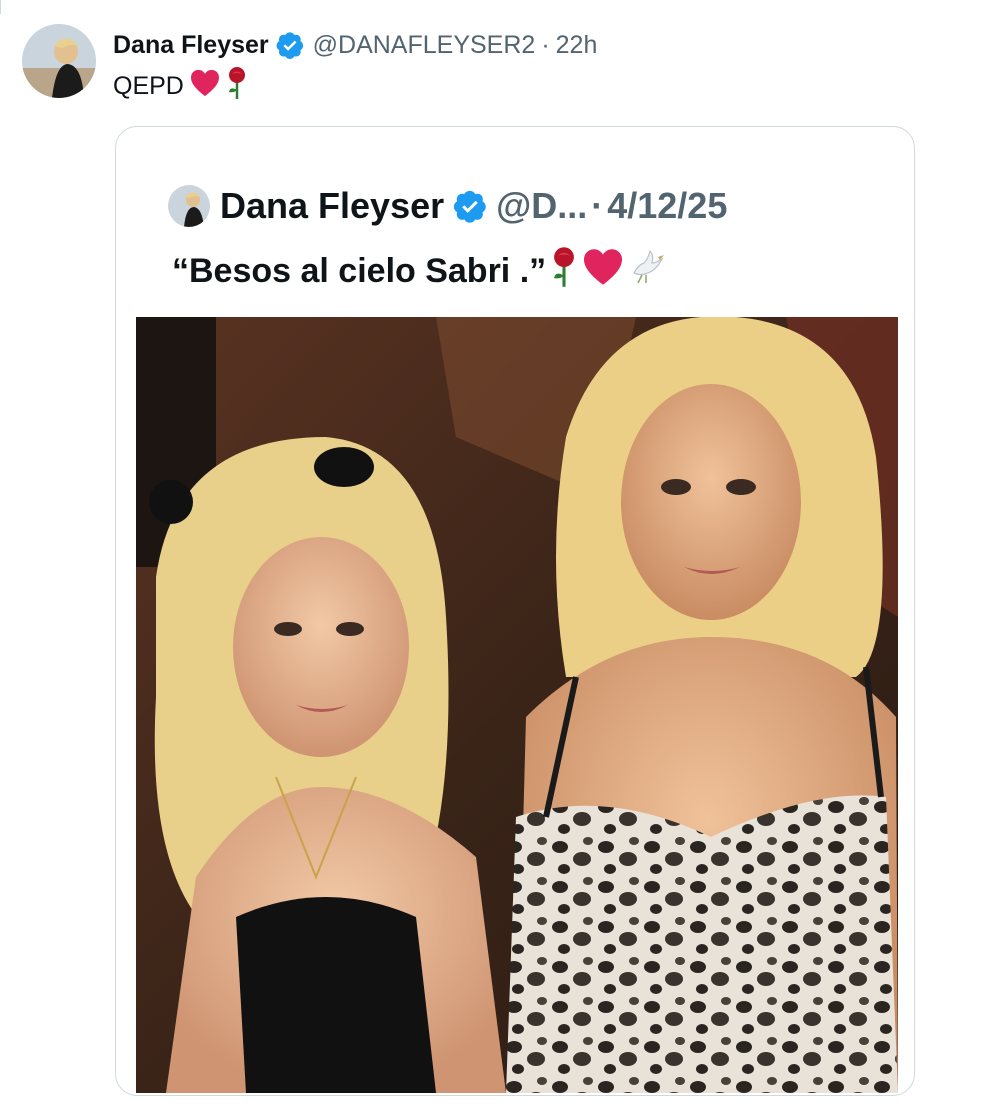  Describe the element at coordinates (148, 85) in the screenshot. I see `tweet-text-content: QEPD` at that location.